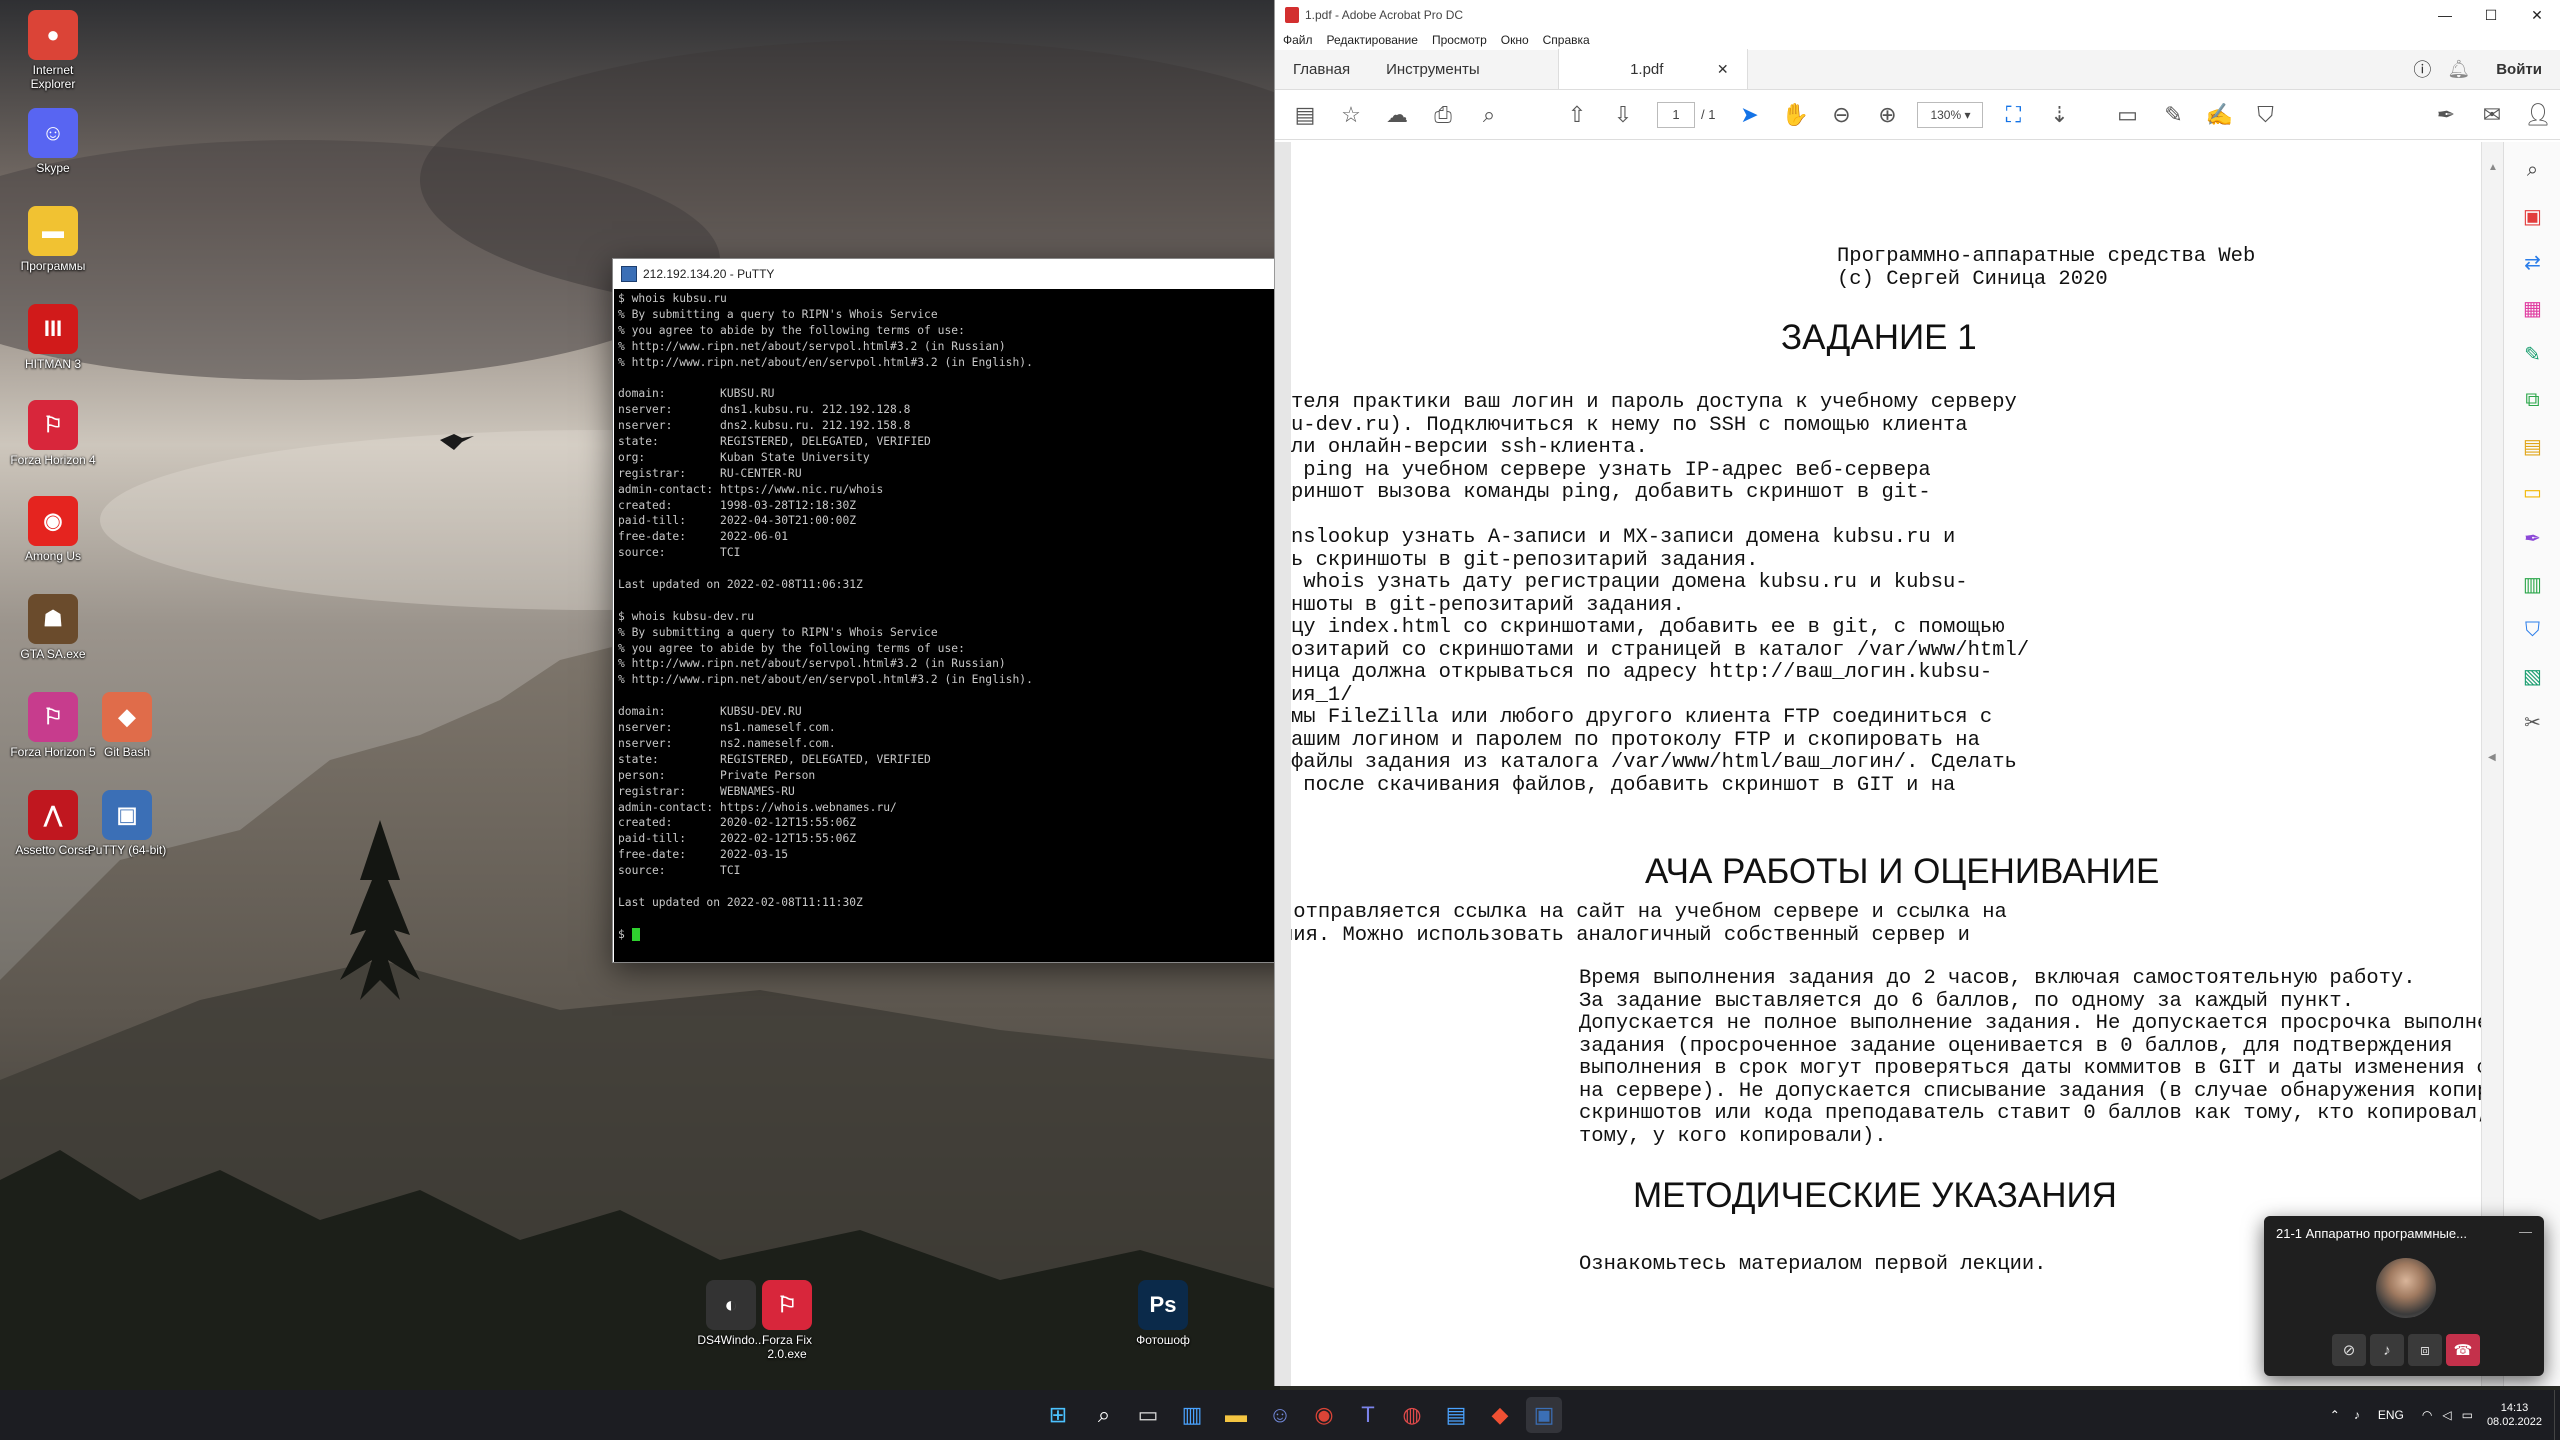  Describe the element at coordinates (1515, 40) in the screenshot. I see `menu-window: Окно` at that location.